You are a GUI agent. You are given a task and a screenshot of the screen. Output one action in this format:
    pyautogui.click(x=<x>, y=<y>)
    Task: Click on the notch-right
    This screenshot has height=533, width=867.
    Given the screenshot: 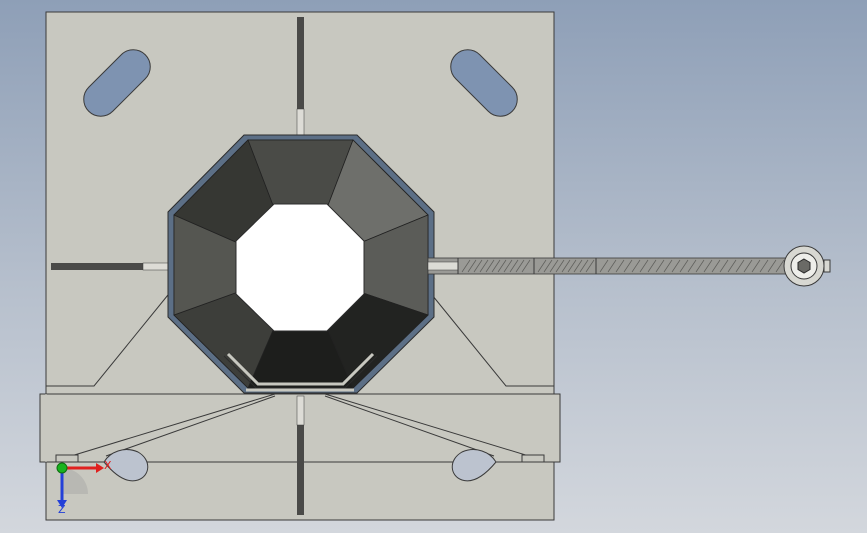 What is the action you would take?
    pyautogui.click(x=533, y=458)
    